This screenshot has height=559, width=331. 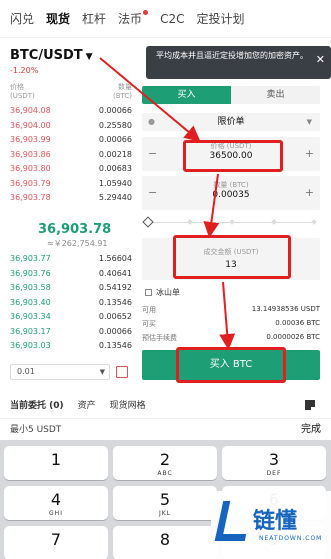 I want to click on key-digit: 2, so click(x=165, y=459).